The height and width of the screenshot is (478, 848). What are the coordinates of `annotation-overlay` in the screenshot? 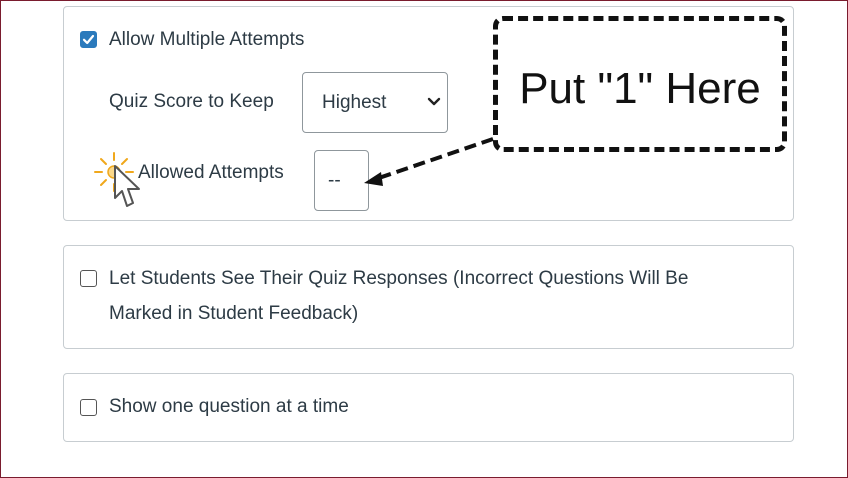 It's located at (294, 172).